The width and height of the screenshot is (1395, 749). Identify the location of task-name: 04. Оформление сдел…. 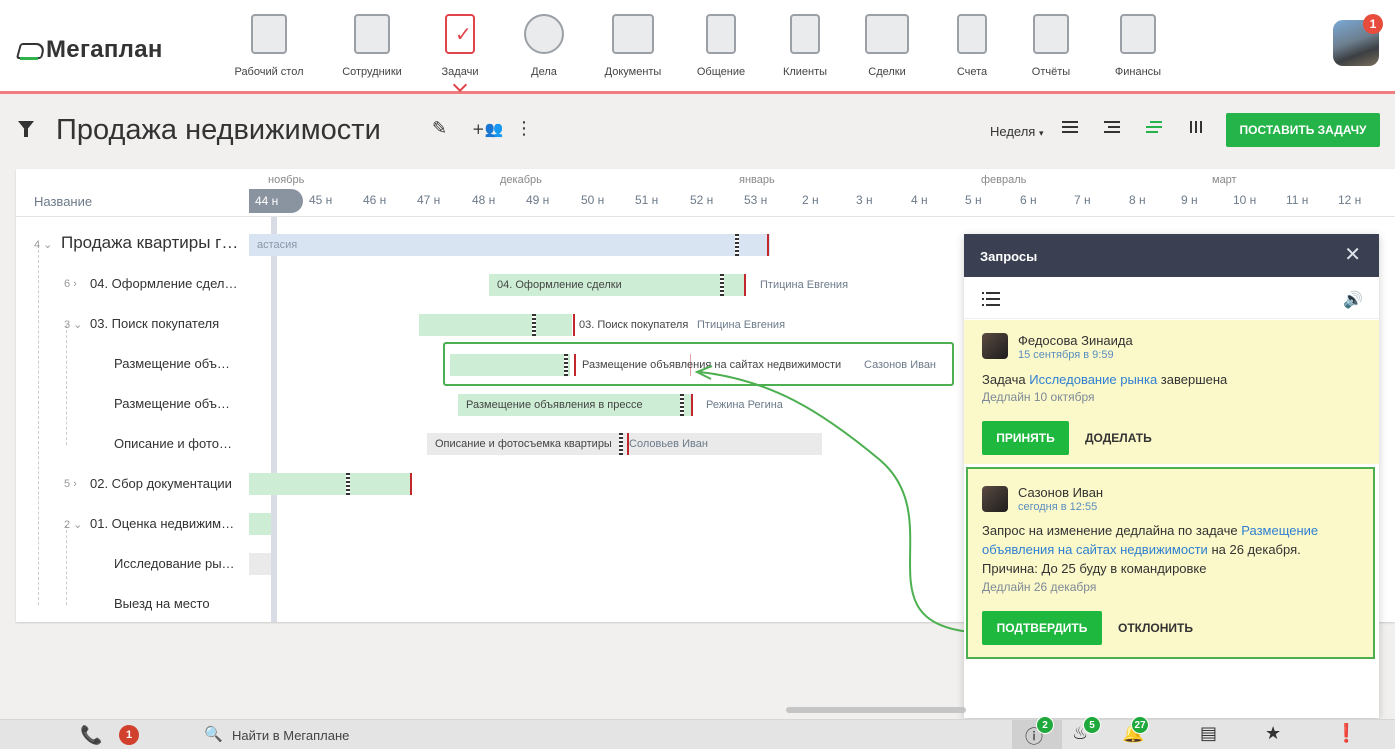
(164, 283).